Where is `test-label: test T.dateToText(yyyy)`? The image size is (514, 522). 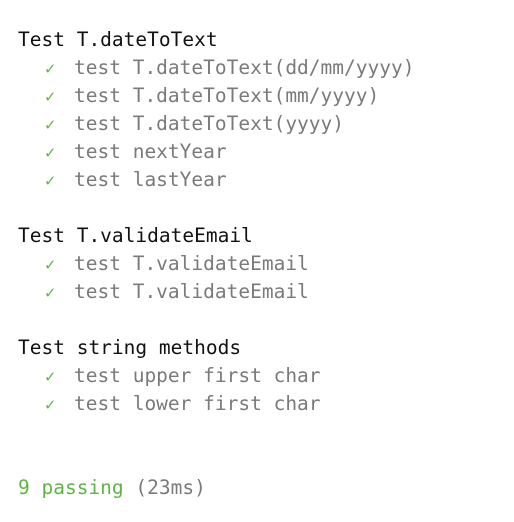
test-label: test T.dateToText(yyyy) is located at coordinates (209, 123).